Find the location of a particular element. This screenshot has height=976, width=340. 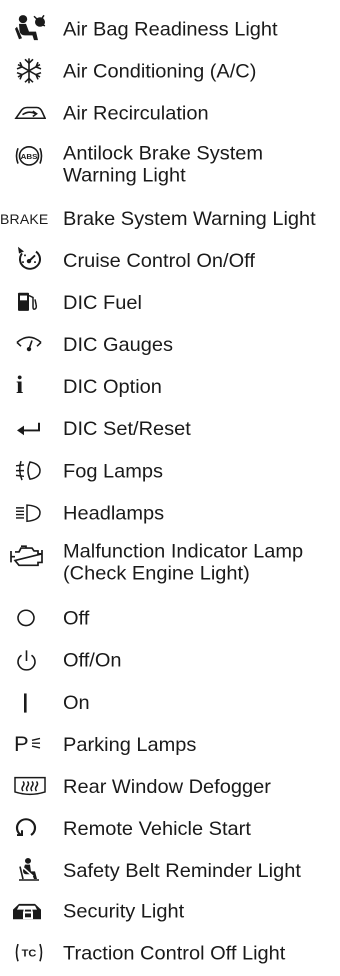

item-label: Safety Belt Reminder Light is located at coordinates (182, 871).